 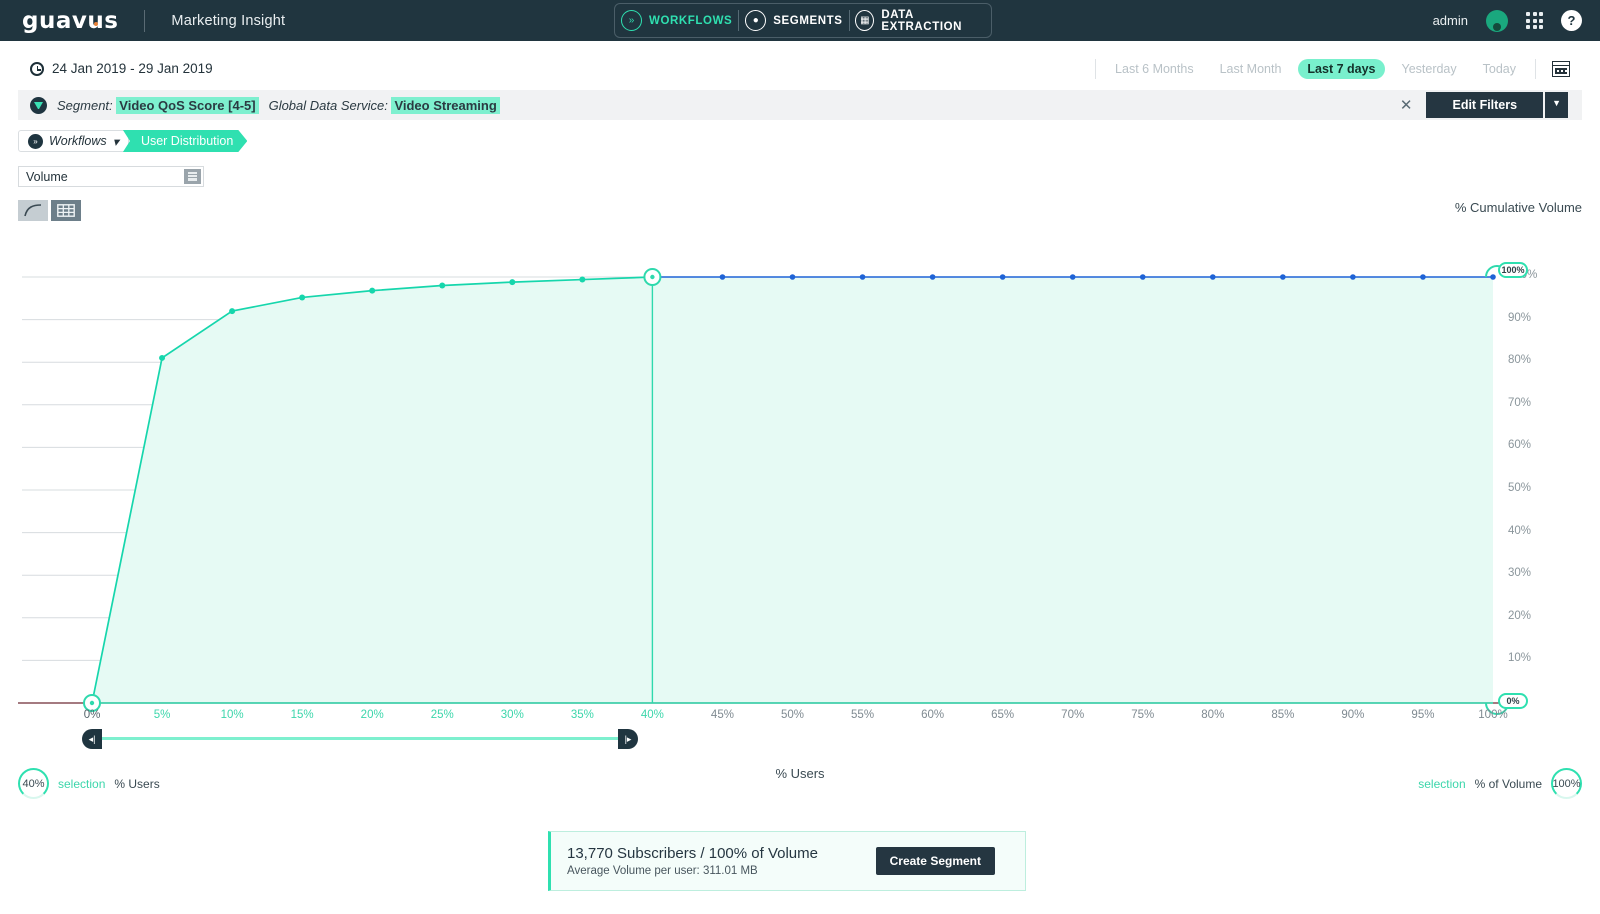 What do you see at coordinates (1353, 715) in the screenshot?
I see `x-tick-90: 90%` at bounding box center [1353, 715].